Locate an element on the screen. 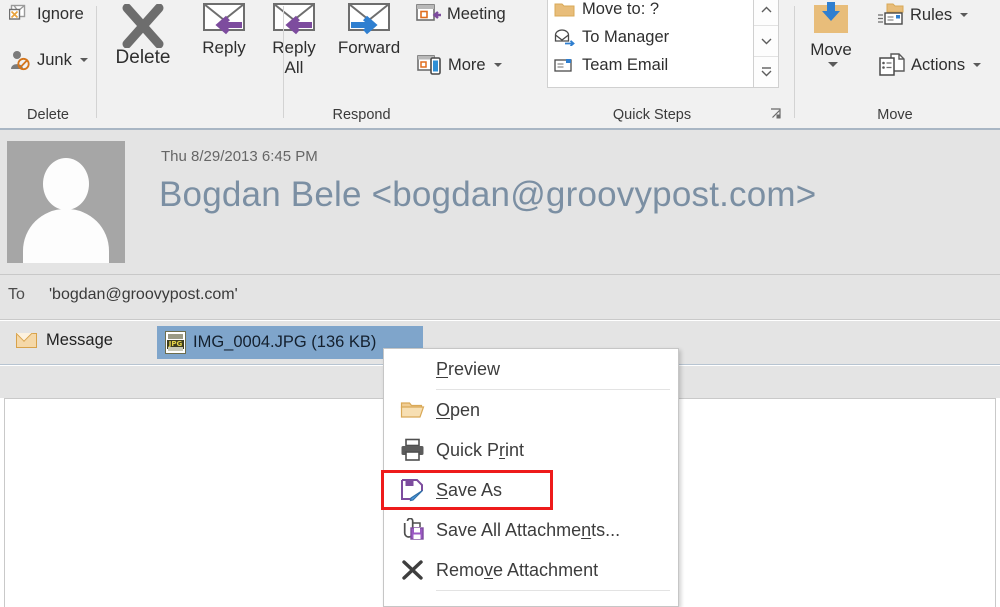 Image resolution: width=1000 pixels, height=607 pixels. message-tab-label: Message is located at coordinates (79, 340).